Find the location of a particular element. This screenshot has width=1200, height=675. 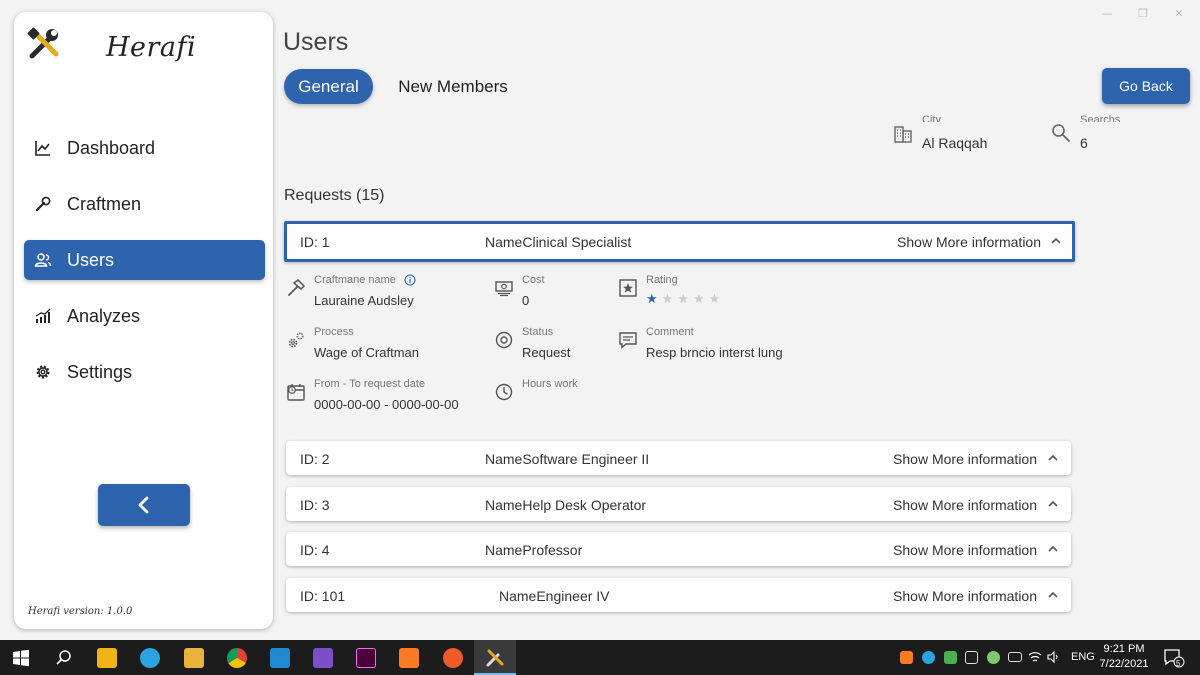

xampp-icon is located at coordinates (409, 658).